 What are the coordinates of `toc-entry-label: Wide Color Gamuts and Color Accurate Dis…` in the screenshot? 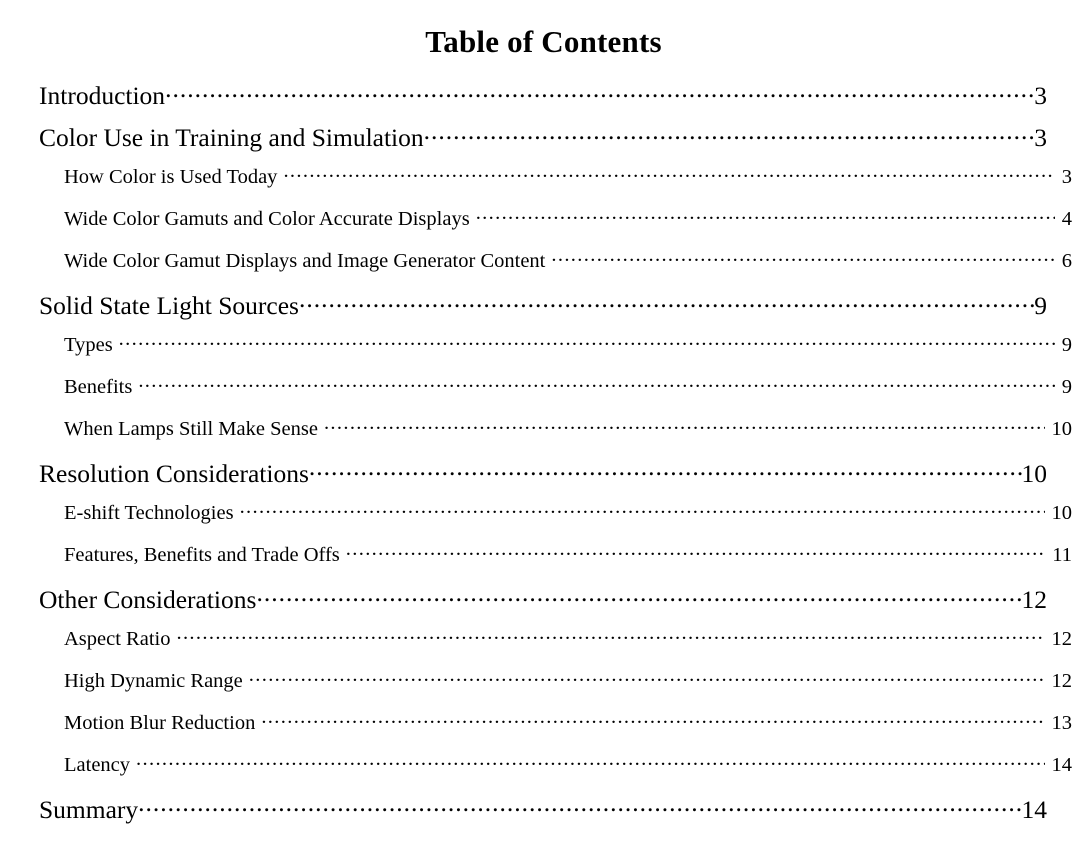 It's located at (267, 218).